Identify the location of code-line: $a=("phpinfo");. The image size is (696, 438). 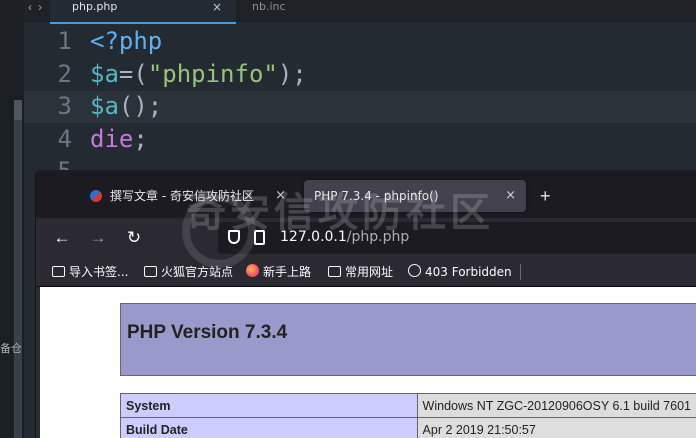
(198, 74).